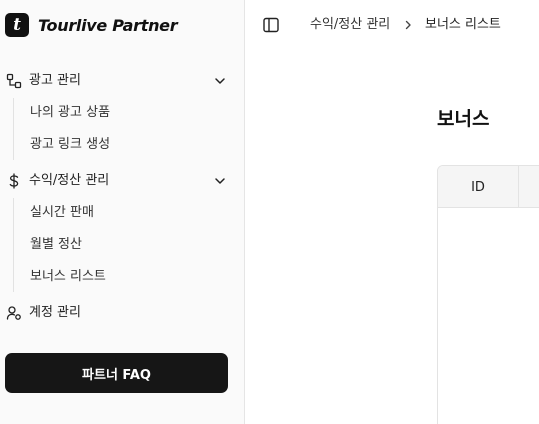 Image resolution: width=539 pixels, height=424 pixels. Describe the element at coordinates (122, 81) in the screenshot. I see `sidebar-group-ads: 광고 관리` at that location.